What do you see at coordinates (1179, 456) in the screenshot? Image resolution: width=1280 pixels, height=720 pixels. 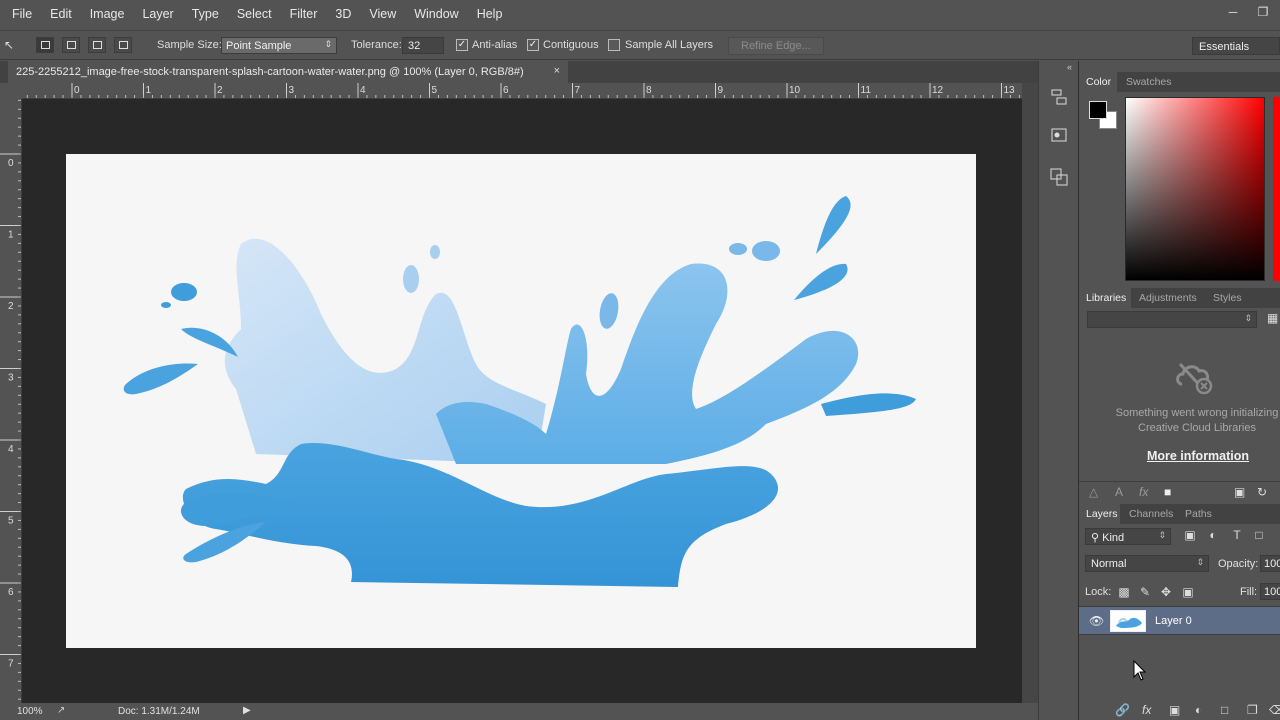 I see `more-information-link: More information` at bounding box center [1179, 456].